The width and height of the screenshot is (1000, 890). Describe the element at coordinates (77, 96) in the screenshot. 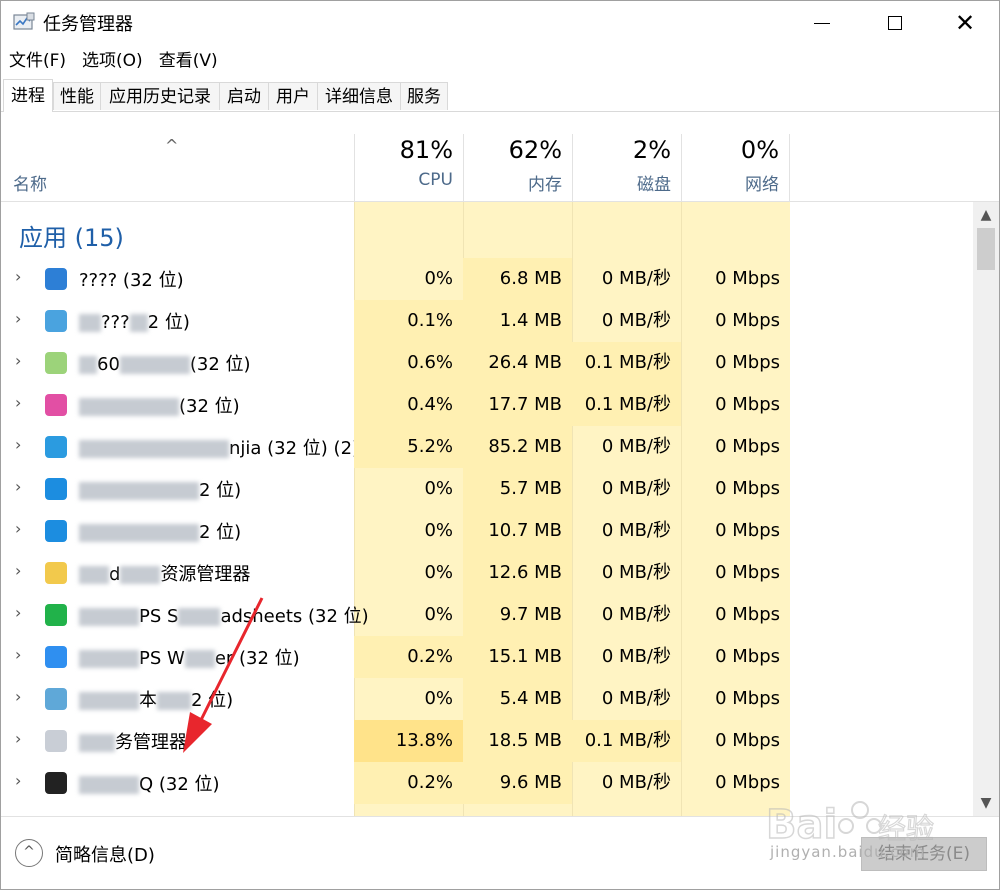

I see `tab-performance: 性能` at that location.